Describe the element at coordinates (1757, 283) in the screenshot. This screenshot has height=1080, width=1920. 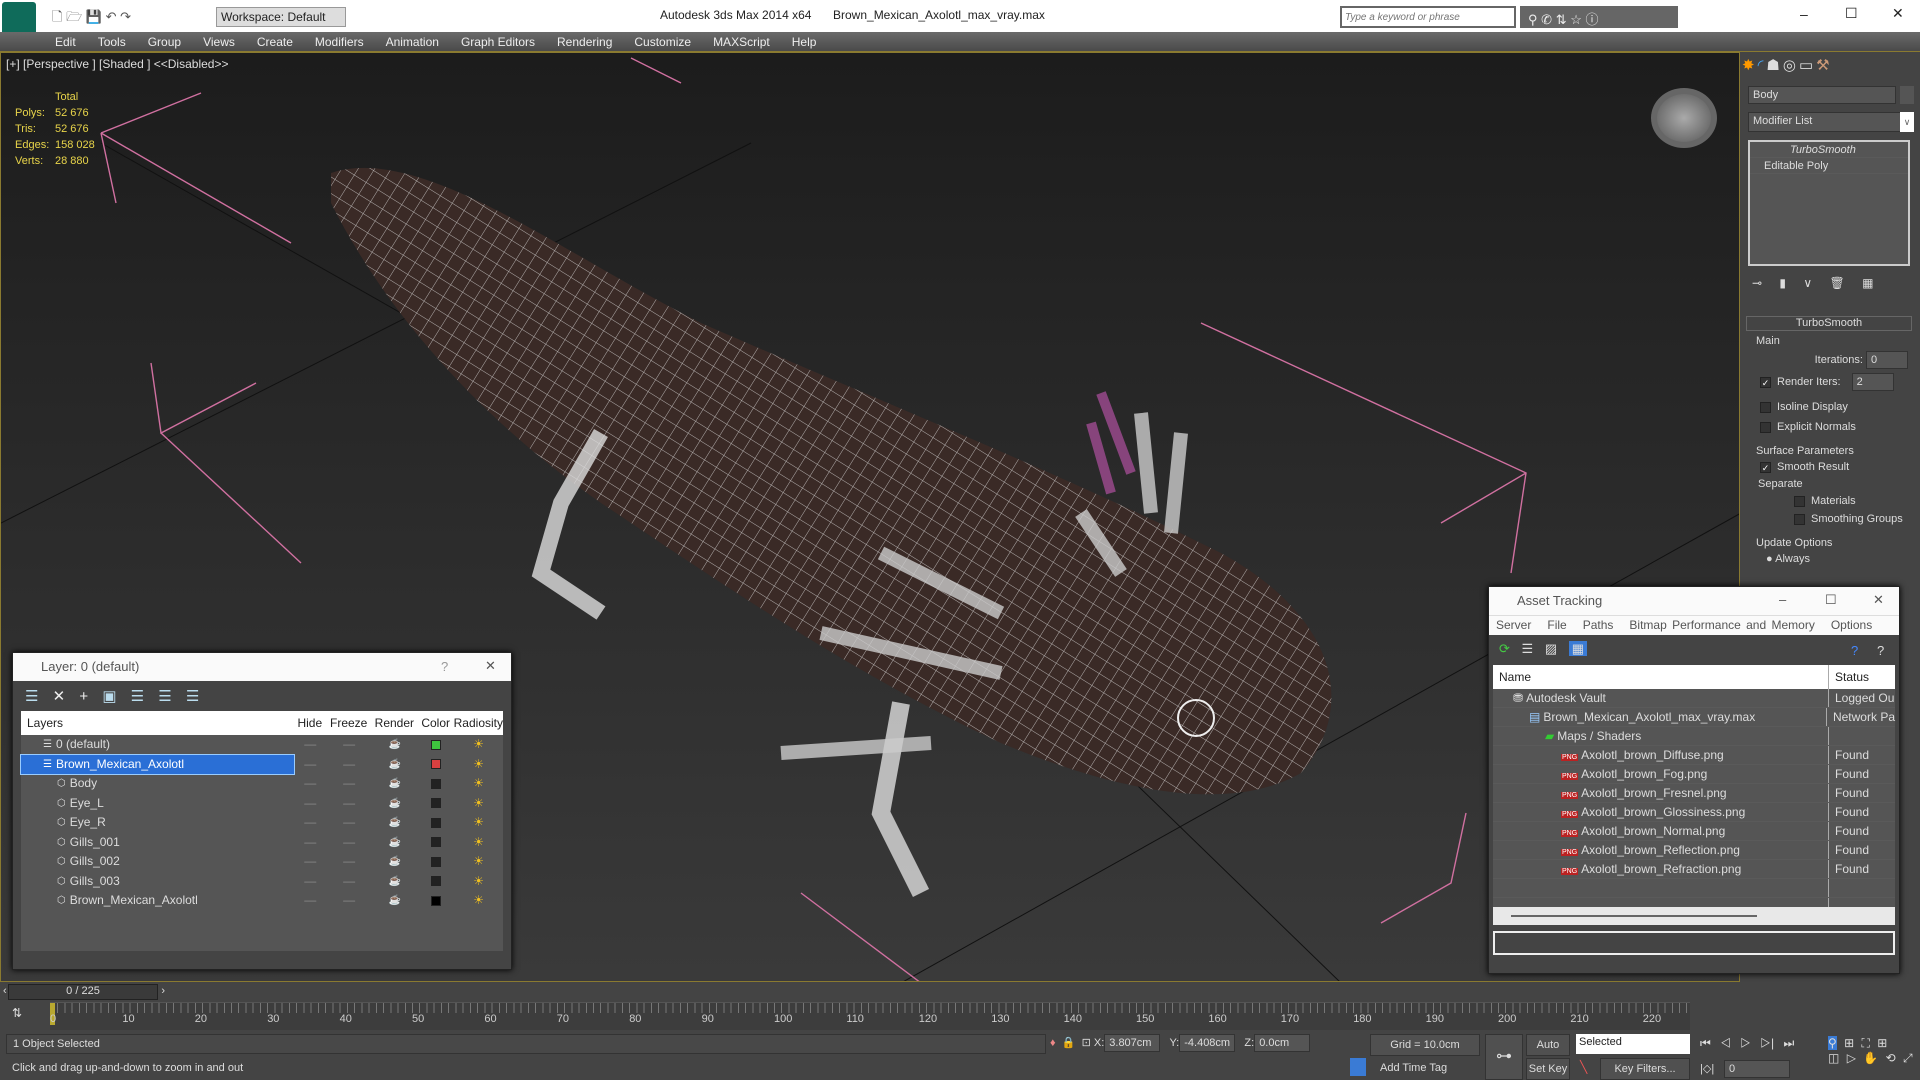
I see `pin-stack-icon: ⊸` at that location.